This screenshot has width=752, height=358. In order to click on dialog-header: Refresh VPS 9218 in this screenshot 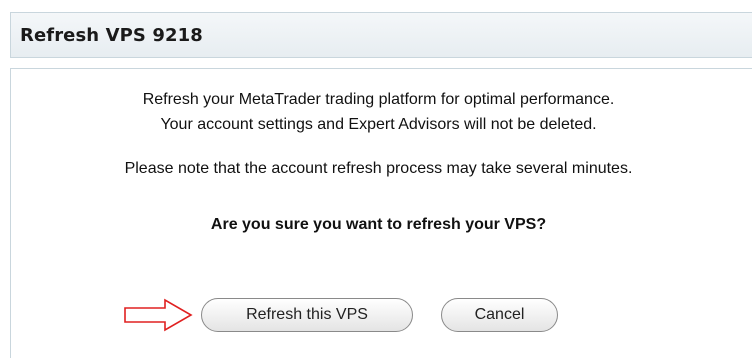, I will do `click(381, 35)`.